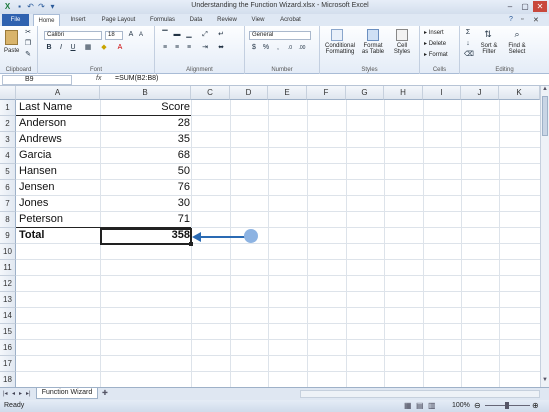  What do you see at coordinates (436, 54) in the screenshot?
I see `format-cells-button: ▸ Format` at bounding box center [436, 54].